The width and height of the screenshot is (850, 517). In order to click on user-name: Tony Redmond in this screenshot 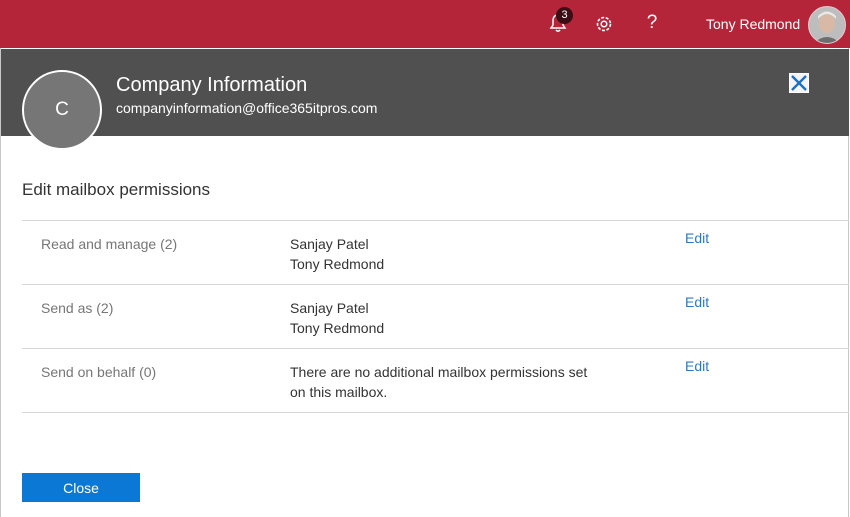, I will do `click(753, 24)`.